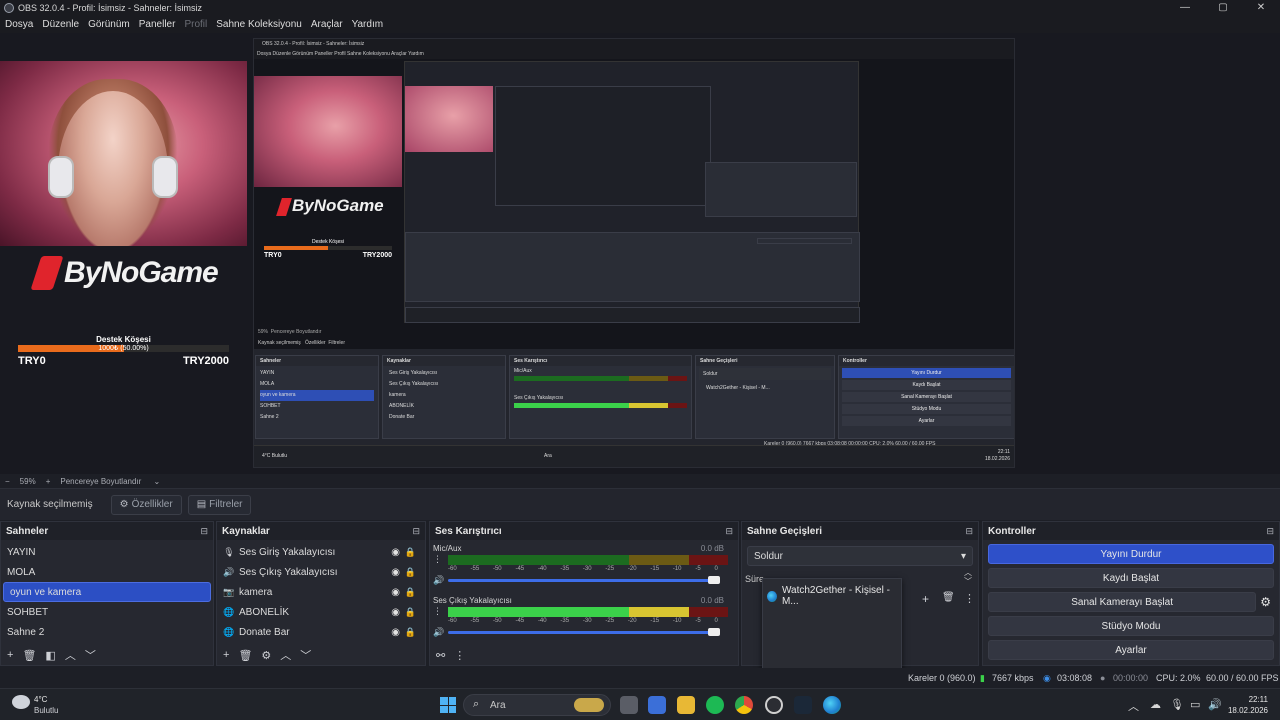  I want to click on menu-araclar: Araçlar, so click(327, 24).